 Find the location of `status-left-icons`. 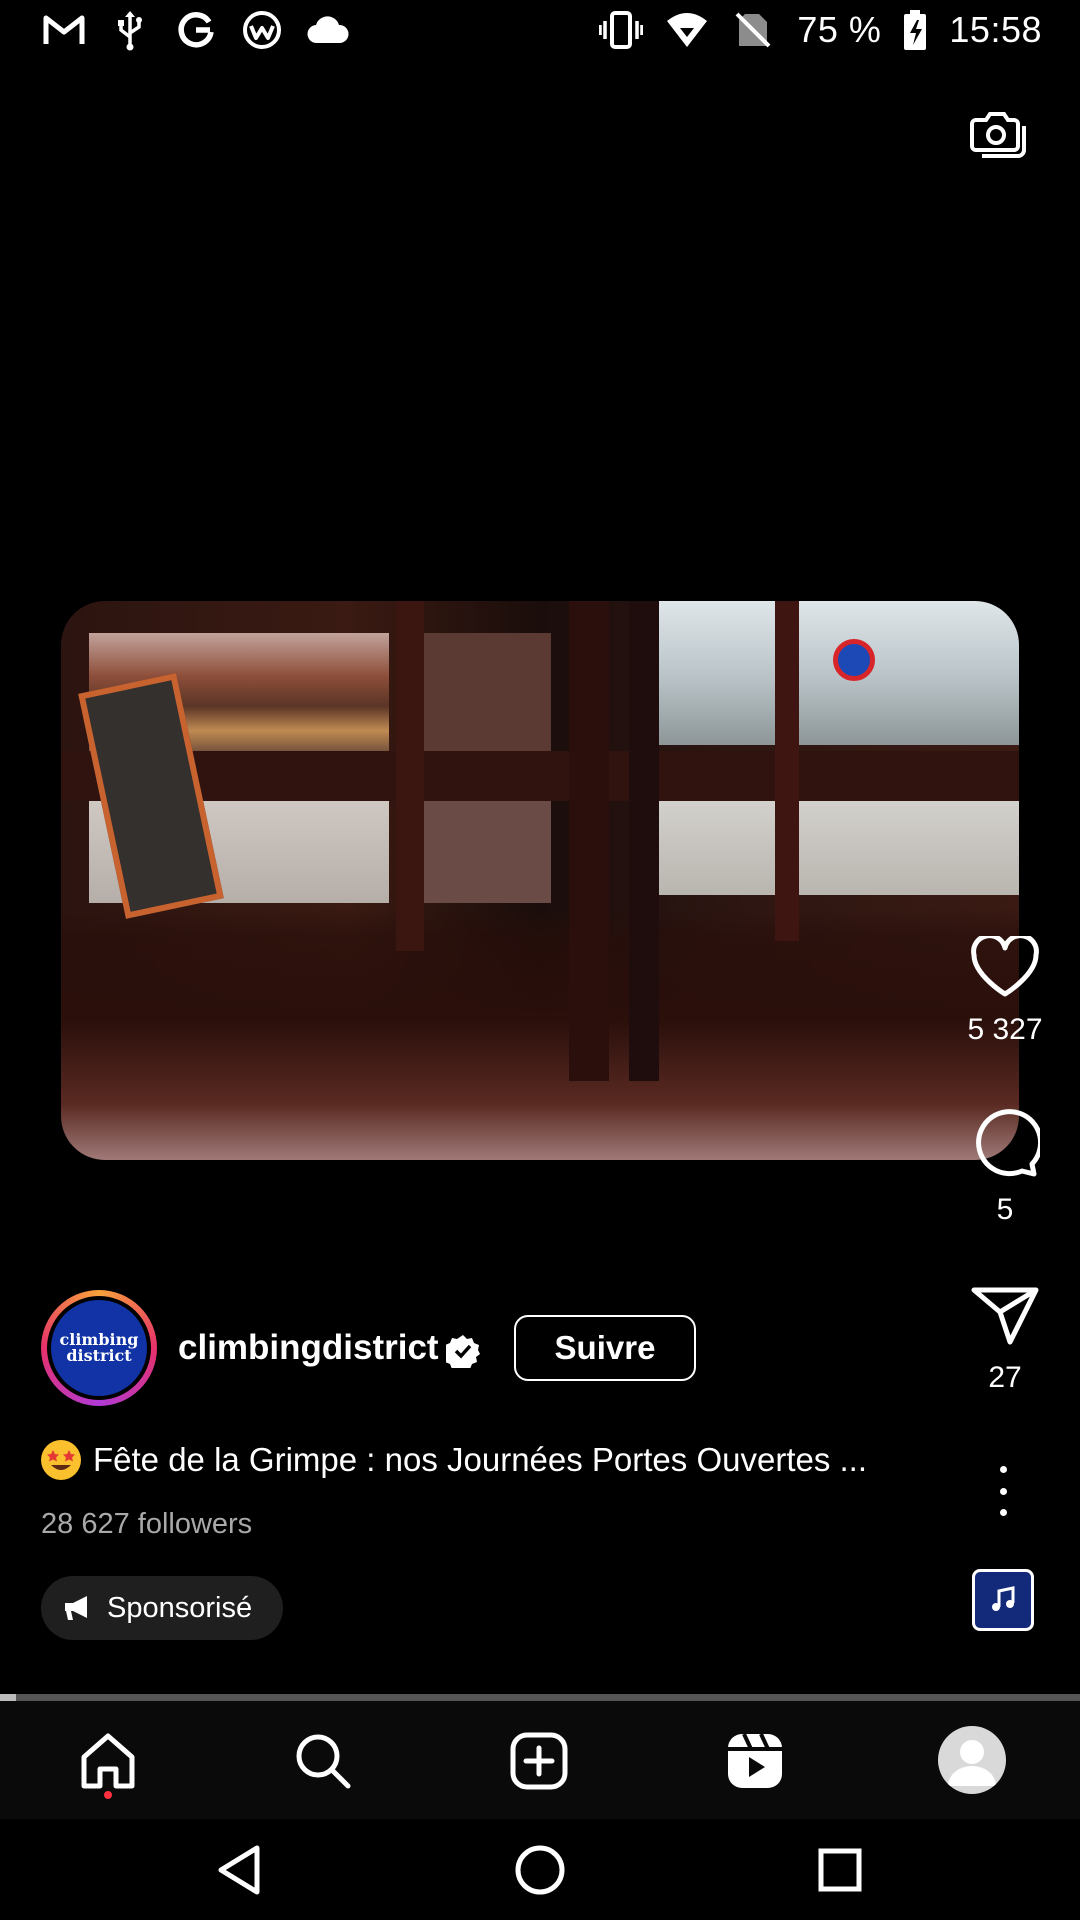

status-left-icons is located at coordinates (196, 30).